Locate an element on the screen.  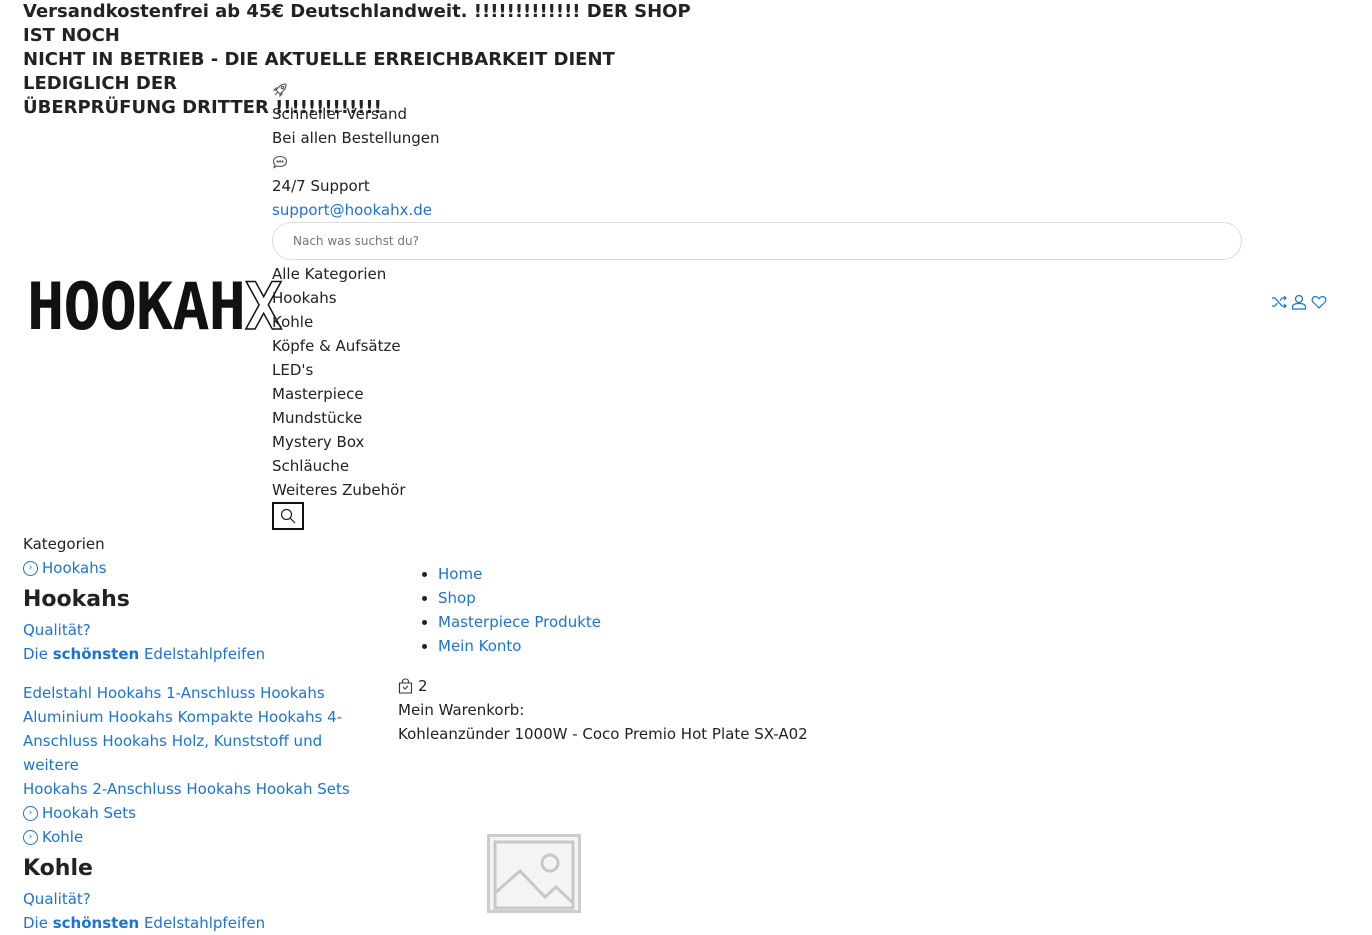
category-title-hookahs: Hookahs is located at coordinates (76, 599).